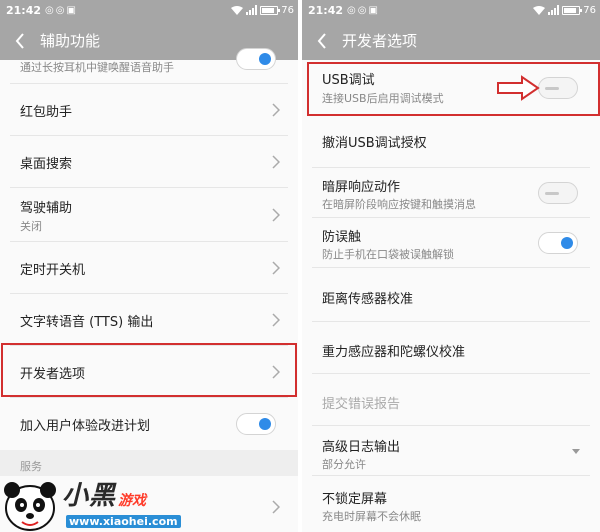  Describe the element at coordinates (380, 40) in the screenshot. I see `page-title: 开发者选项` at that location.